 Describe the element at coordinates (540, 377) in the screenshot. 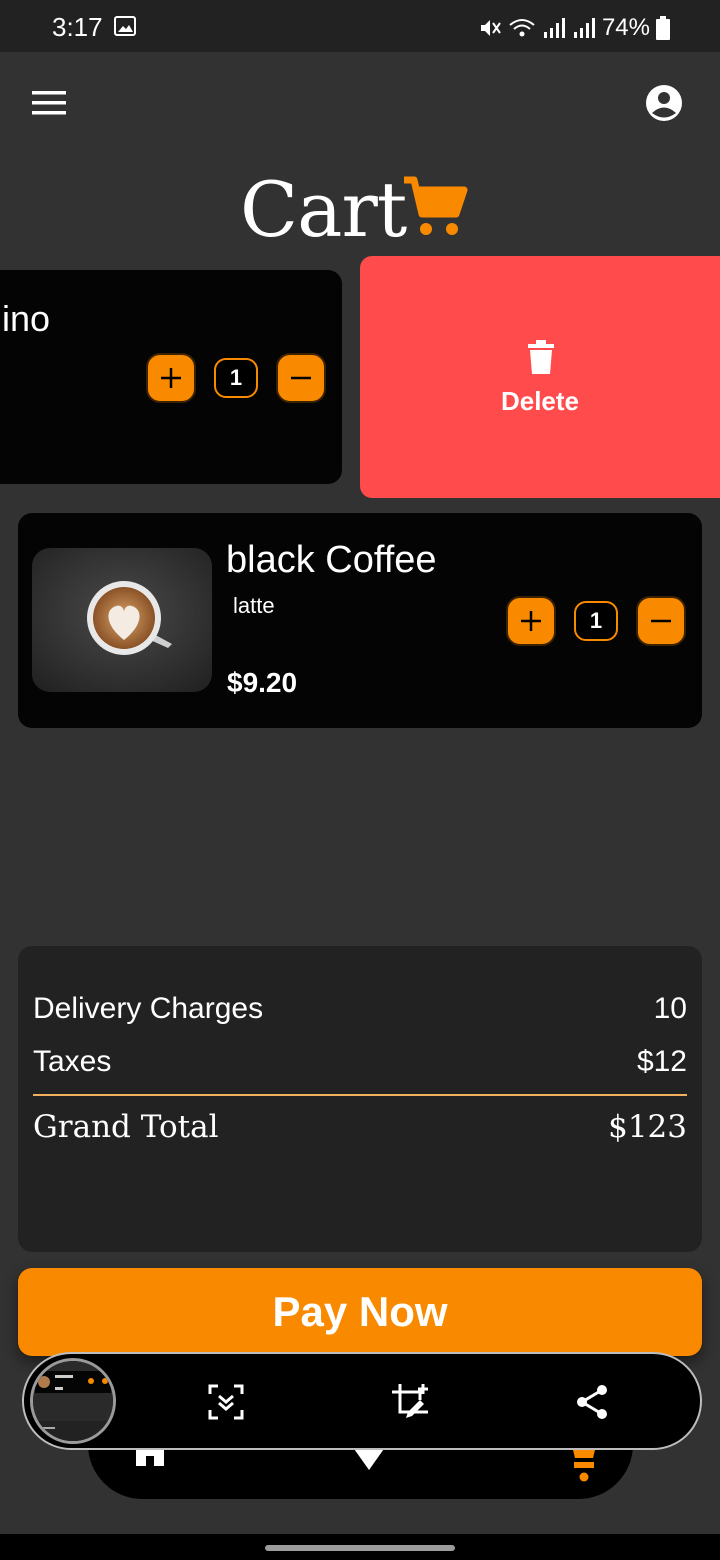

I see `delete-button: Delete` at that location.